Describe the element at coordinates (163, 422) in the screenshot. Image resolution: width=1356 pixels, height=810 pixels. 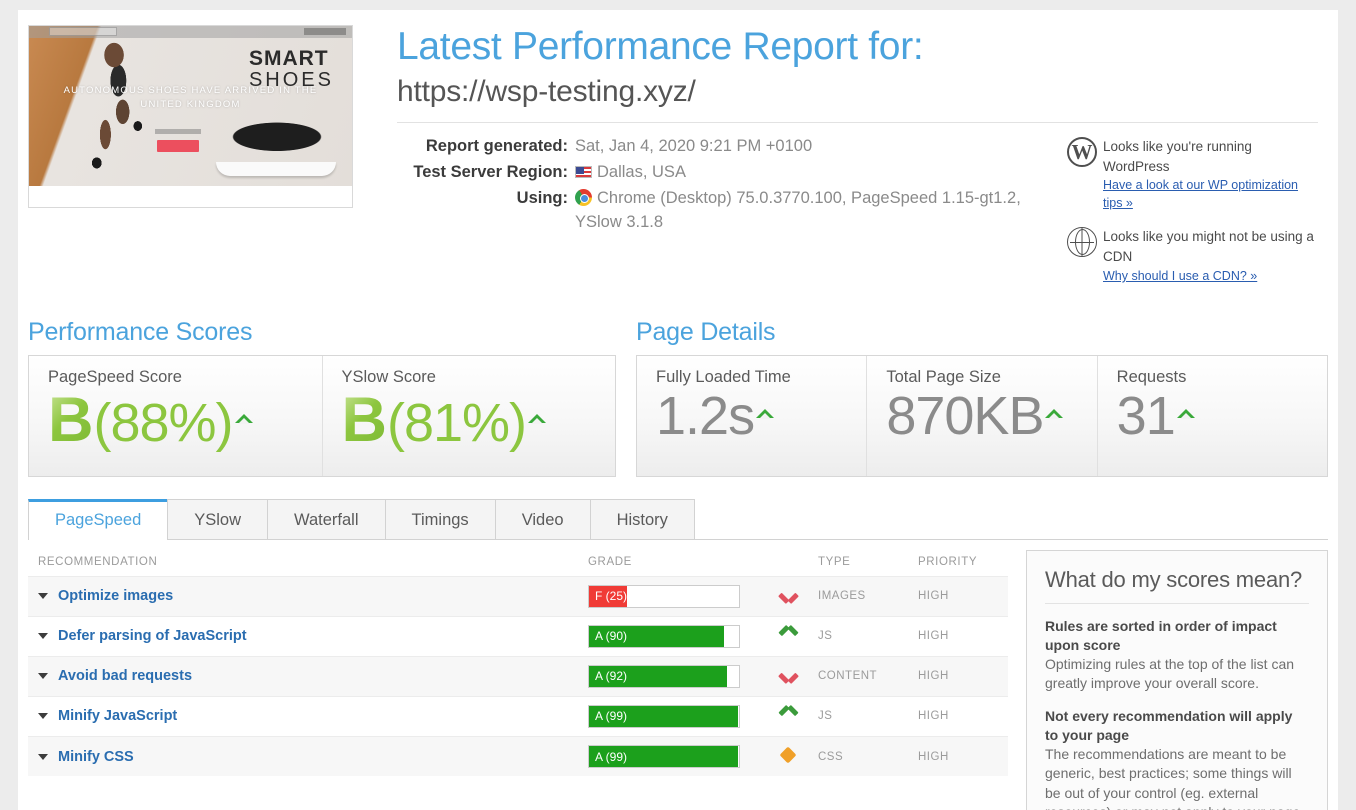
I see `pagespeed-grade-percent: (88%)` at that location.